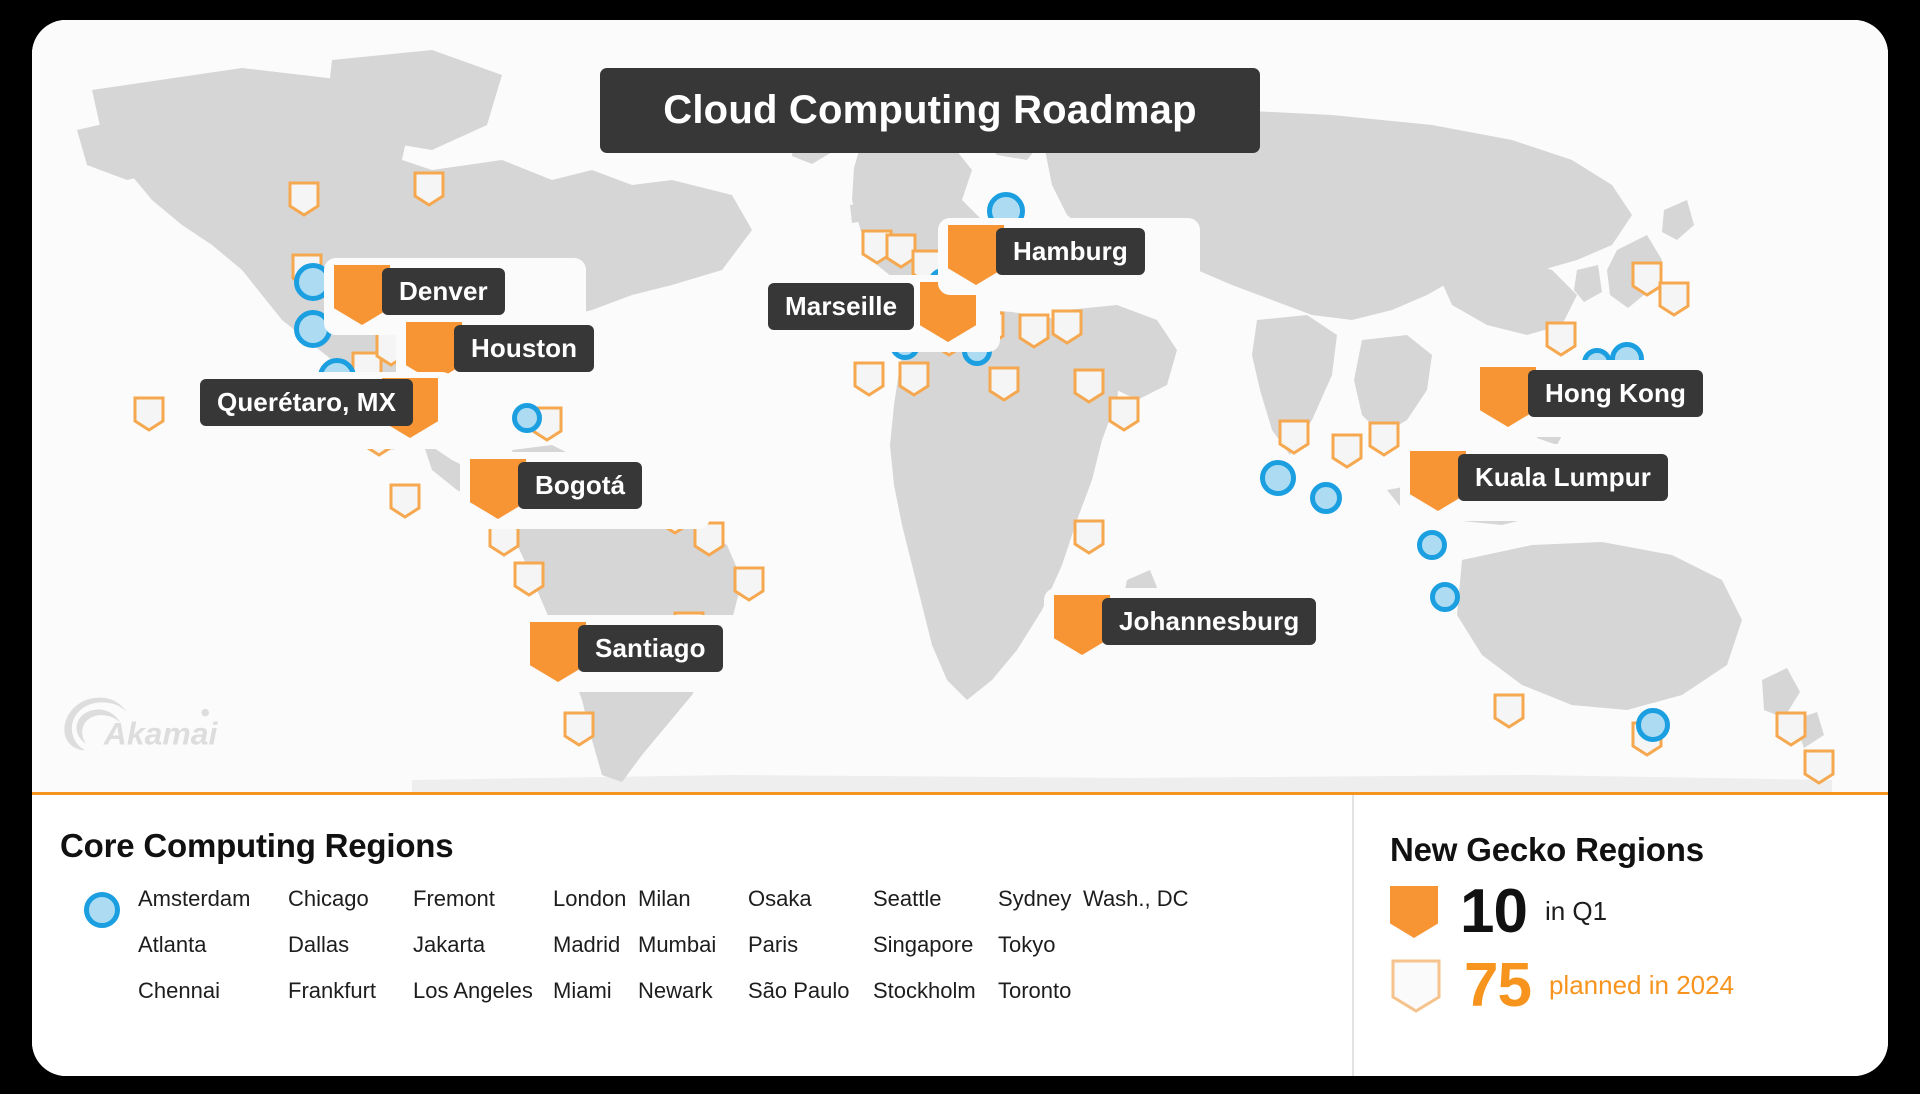 This screenshot has height=1094, width=1920. I want to click on page-title-text: Cloud Computing Roadmap, so click(930, 110).